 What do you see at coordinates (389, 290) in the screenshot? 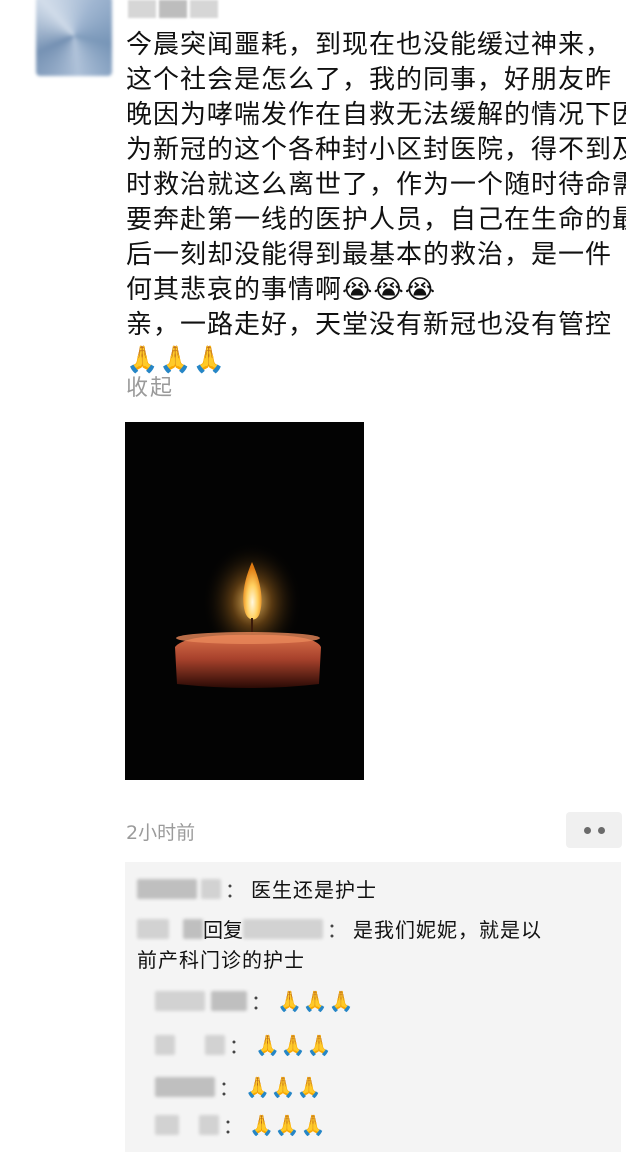
I see `crying-emoji-icon: 😭😭😭` at bounding box center [389, 290].